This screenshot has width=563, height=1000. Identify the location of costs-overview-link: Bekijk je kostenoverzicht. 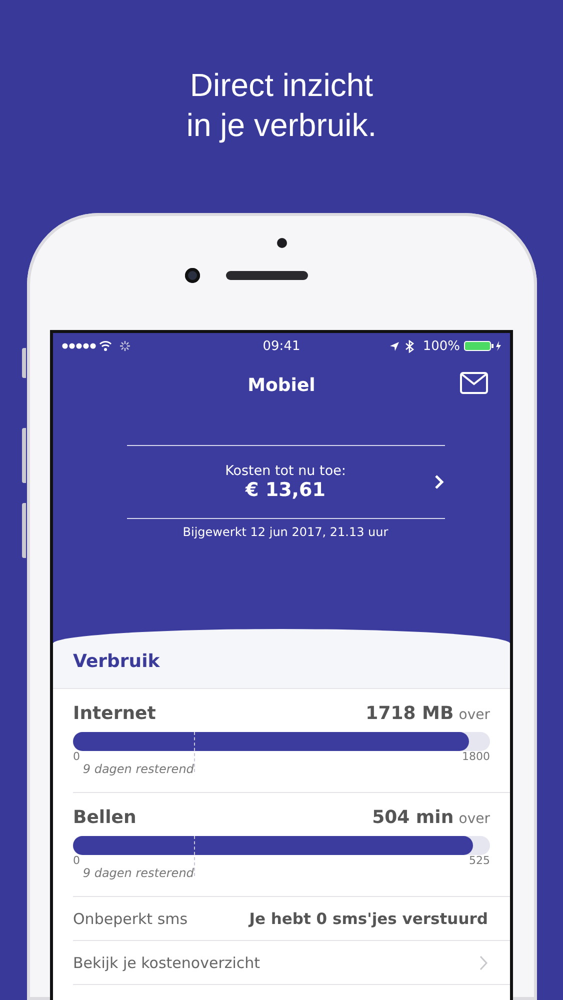
(291, 963).